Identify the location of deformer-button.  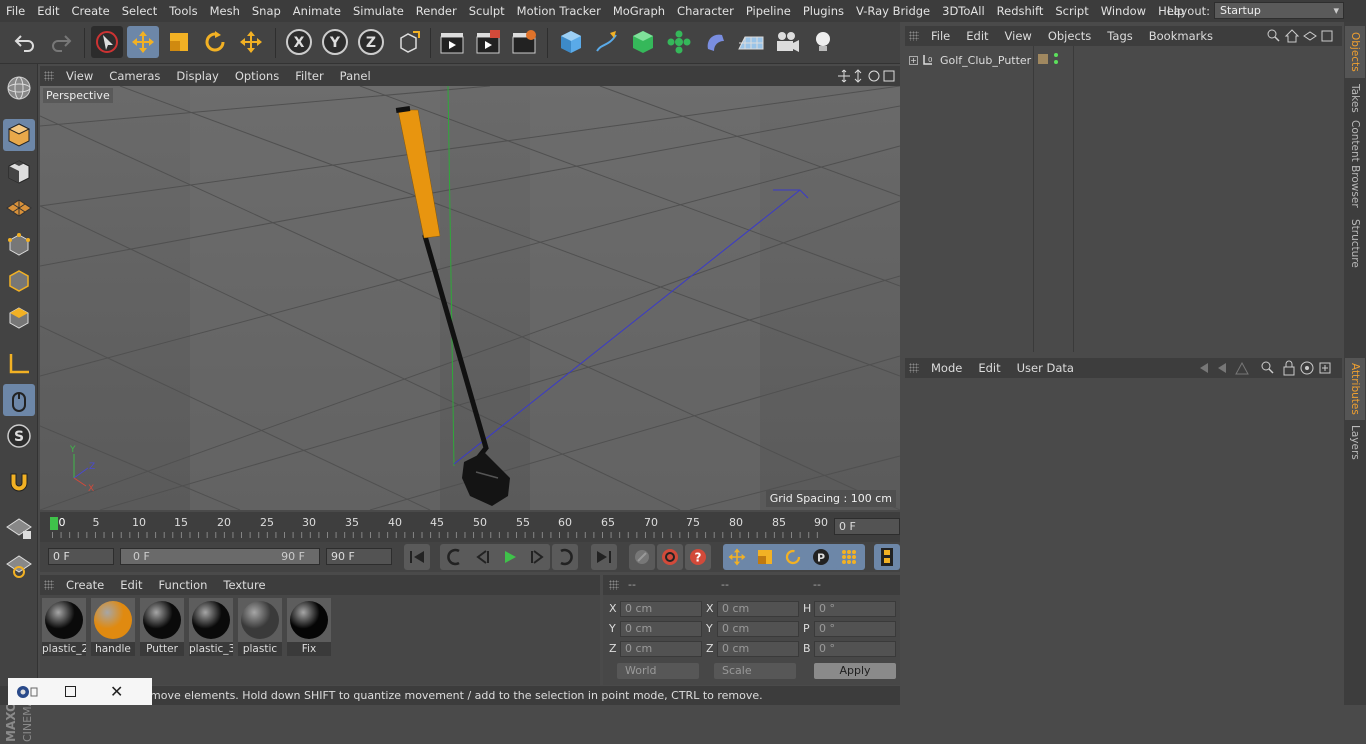
(715, 42).